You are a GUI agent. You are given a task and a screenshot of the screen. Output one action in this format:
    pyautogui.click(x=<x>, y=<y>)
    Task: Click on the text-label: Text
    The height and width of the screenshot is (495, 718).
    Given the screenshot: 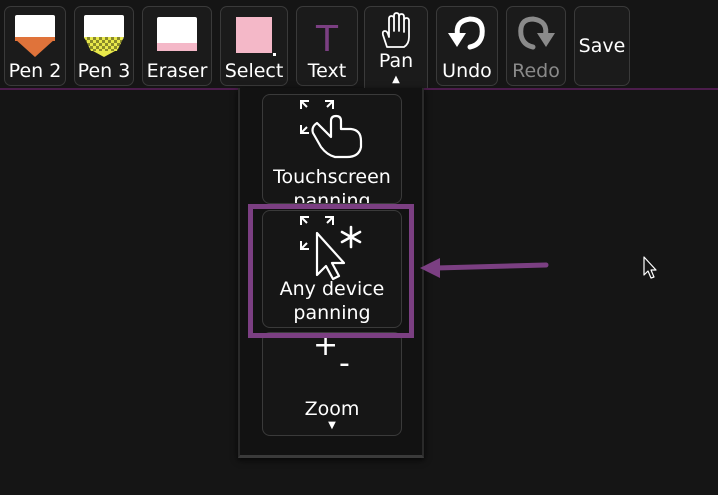 What is the action you would take?
    pyautogui.click(x=327, y=71)
    